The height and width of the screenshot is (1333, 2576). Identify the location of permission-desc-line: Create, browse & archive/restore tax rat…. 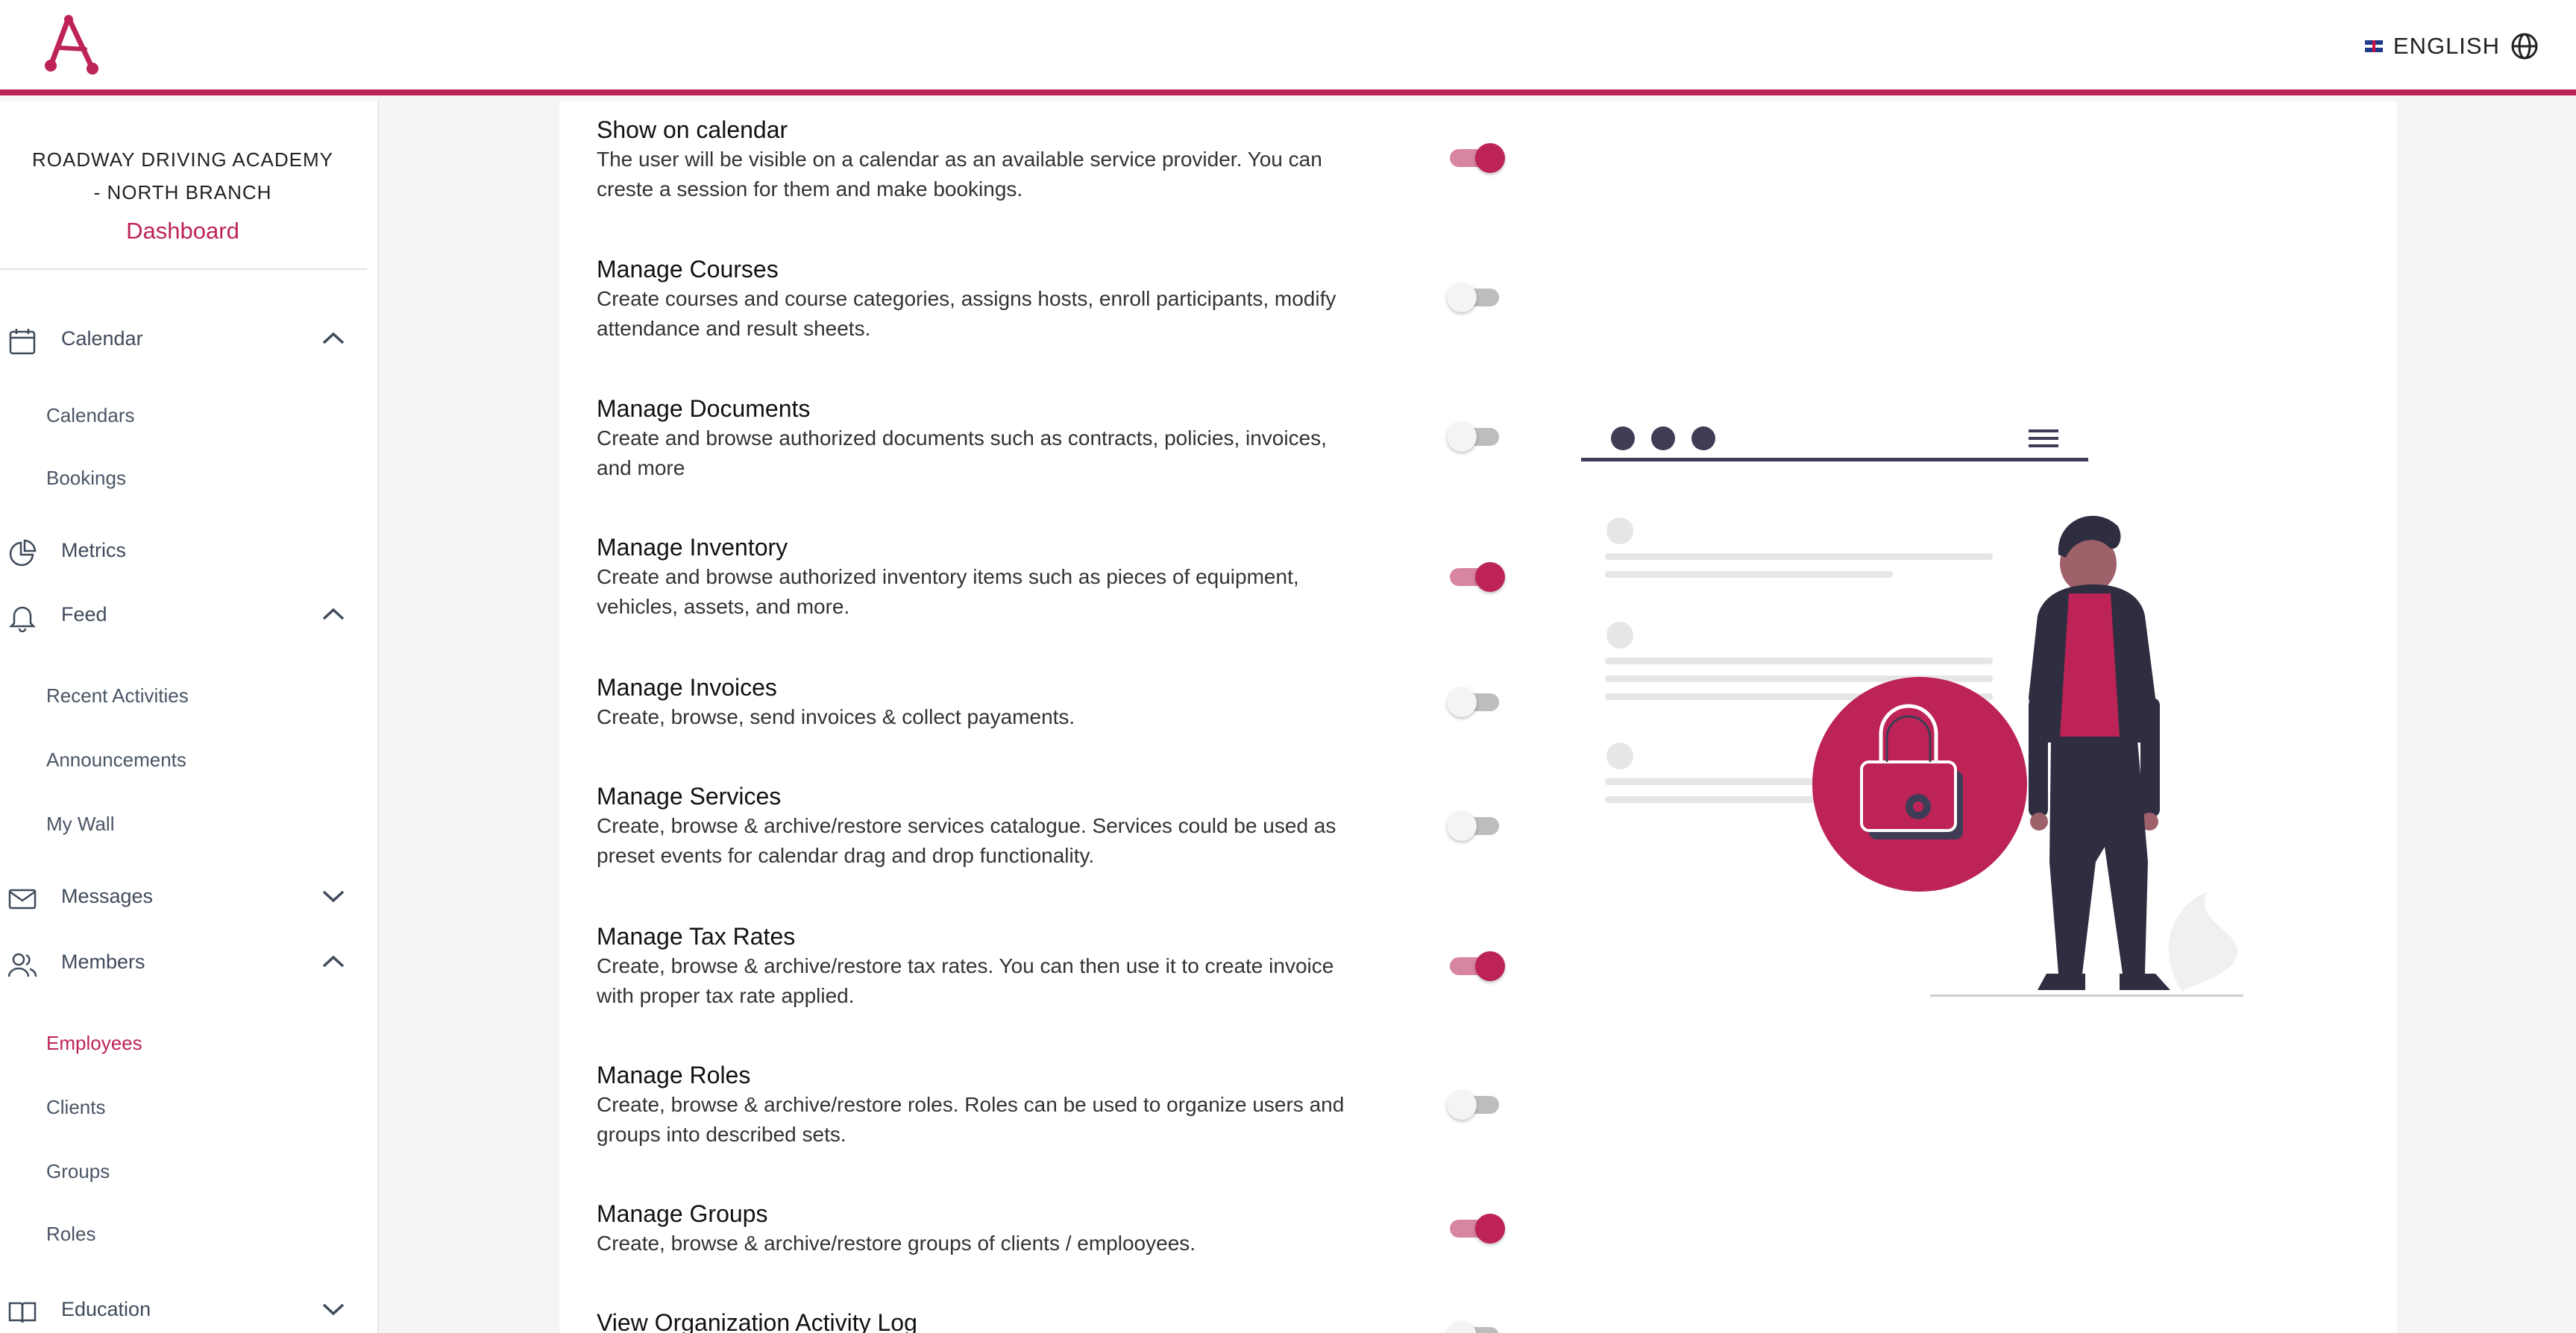
(966, 965).